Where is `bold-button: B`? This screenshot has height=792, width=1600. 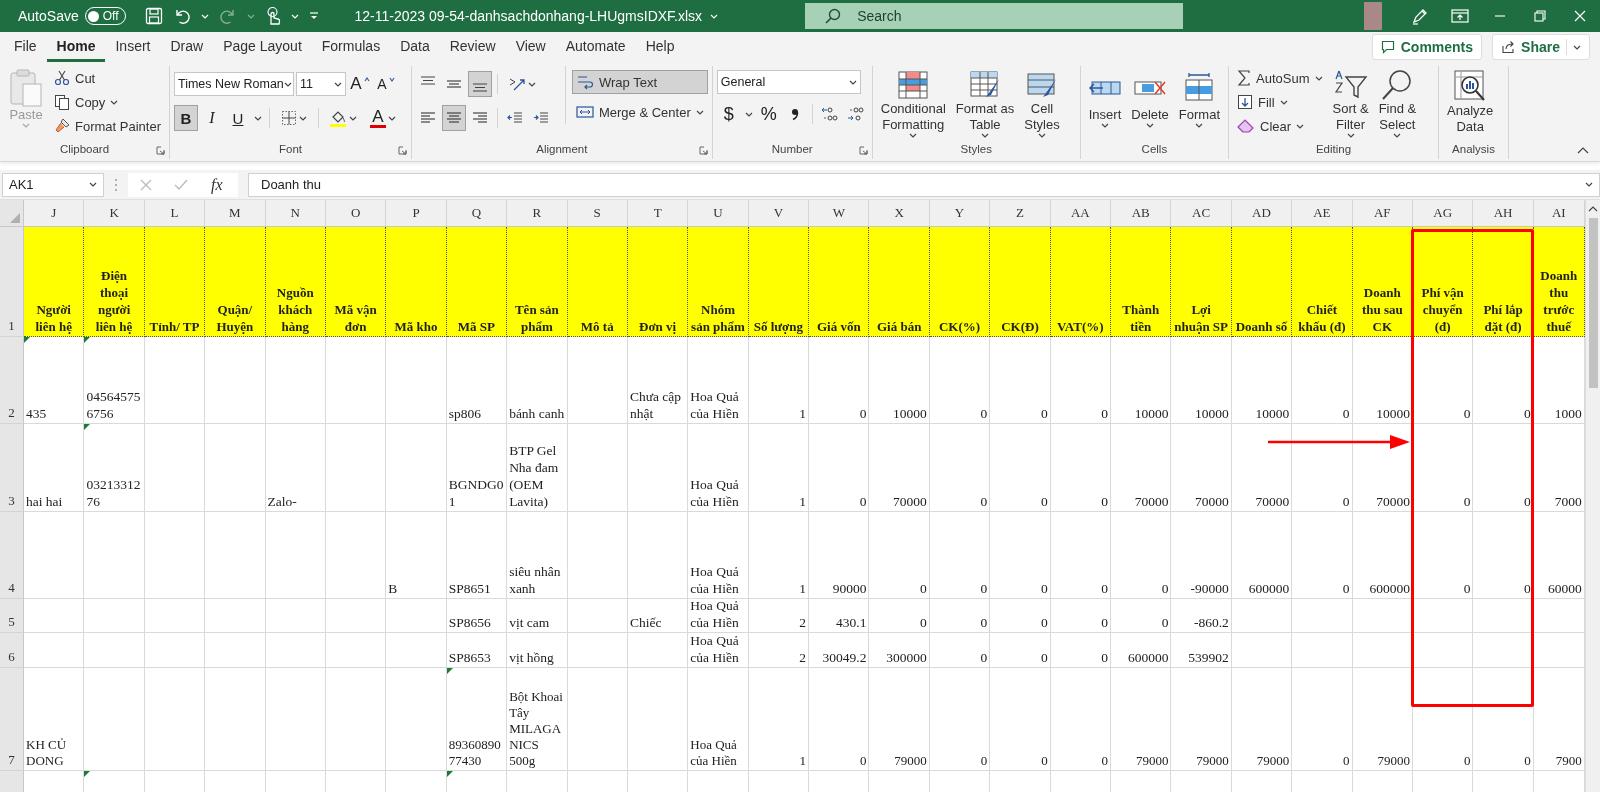 bold-button: B is located at coordinates (186, 118).